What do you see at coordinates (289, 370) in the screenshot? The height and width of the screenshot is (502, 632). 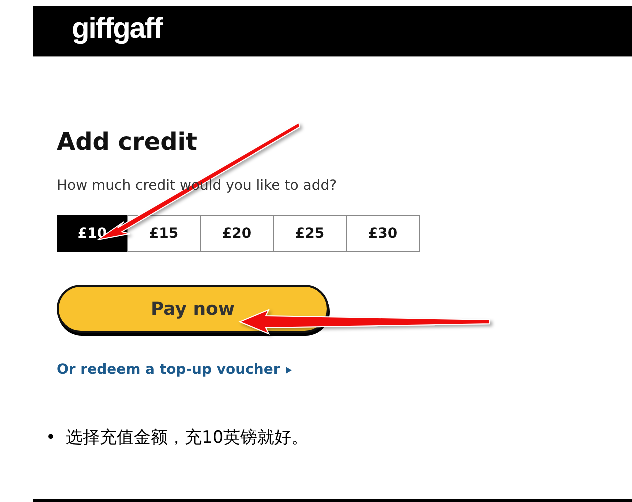 I see `caret-icon` at bounding box center [289, 370].